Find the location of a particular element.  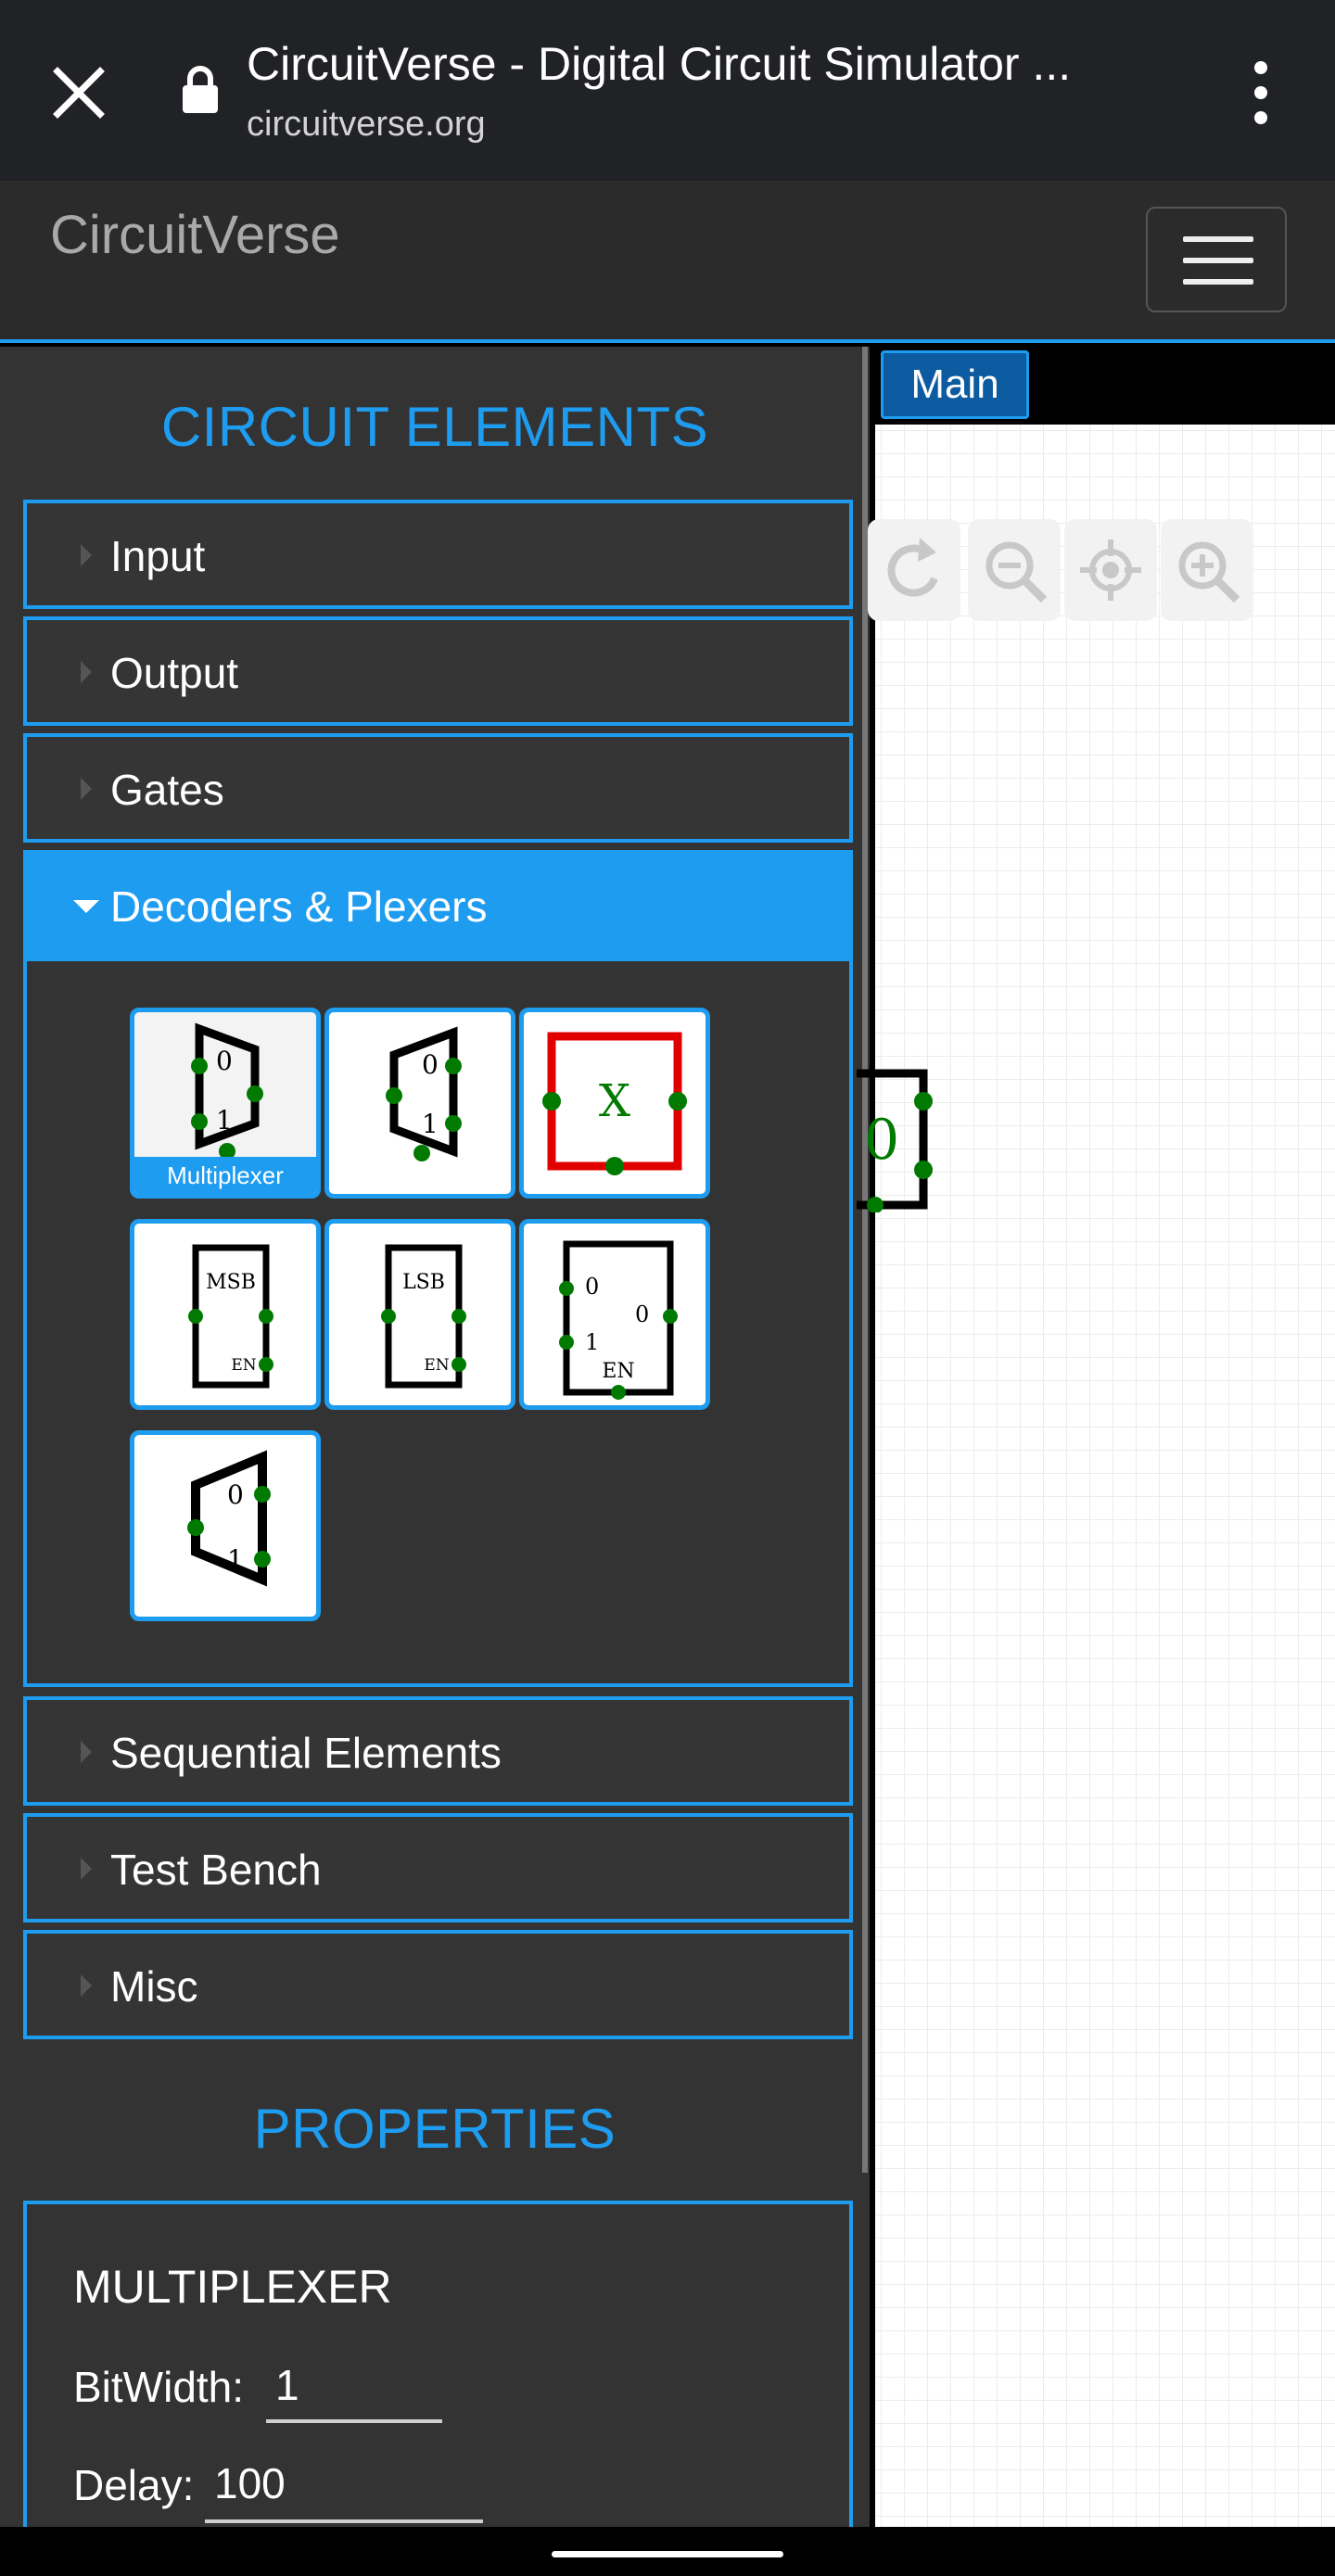

category-misc: Misc is located at coordinates (438, 1984).